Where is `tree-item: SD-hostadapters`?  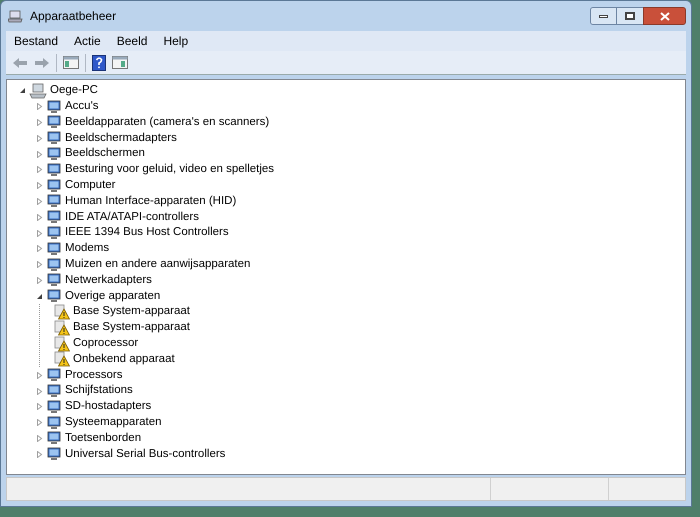
tree-item: SD-hostadapters is located at coordinates (108, 407).